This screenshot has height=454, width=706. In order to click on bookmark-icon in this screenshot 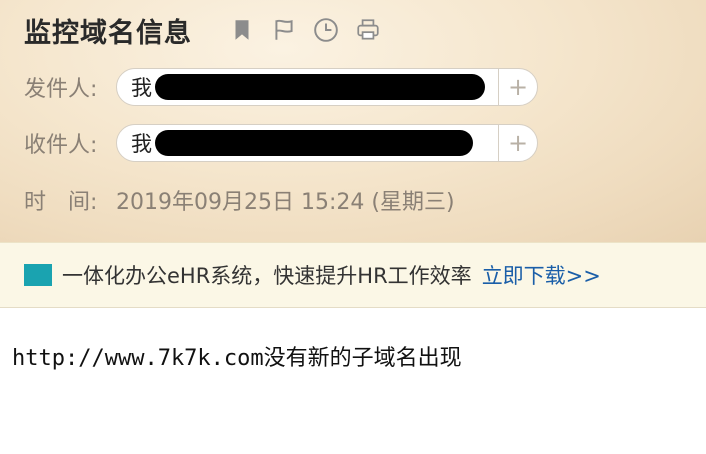, I will do `click(242, 30)`.